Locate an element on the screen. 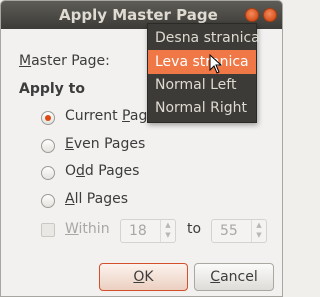  to-page-value: 55 is located at coordinates (229, 231).